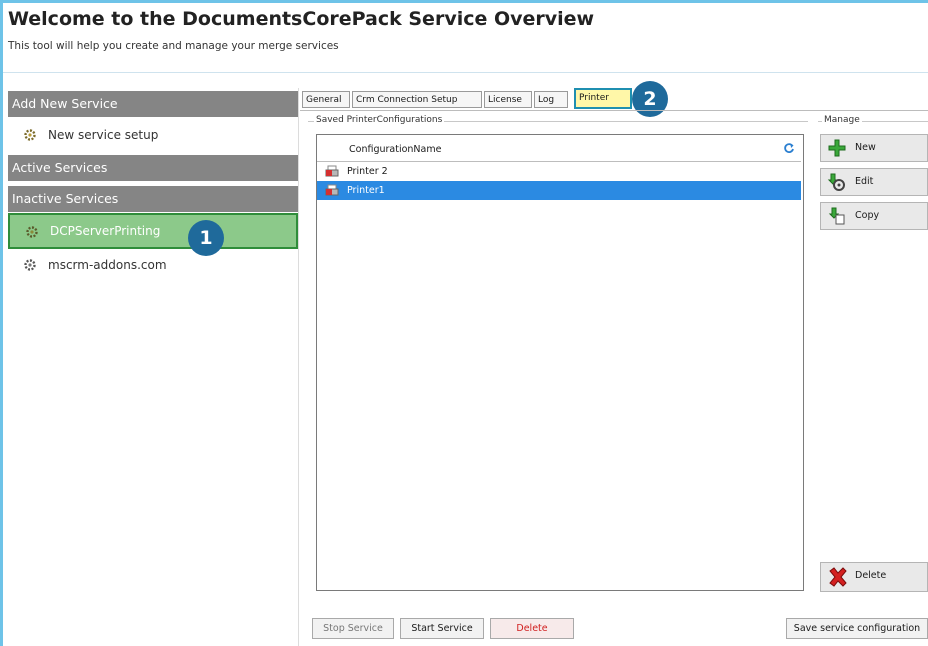 The width and height of the screenshot is (928, 646). Describe the element at coordinates (836, 182) in the screenshot. I see `edit-icon` at that location.